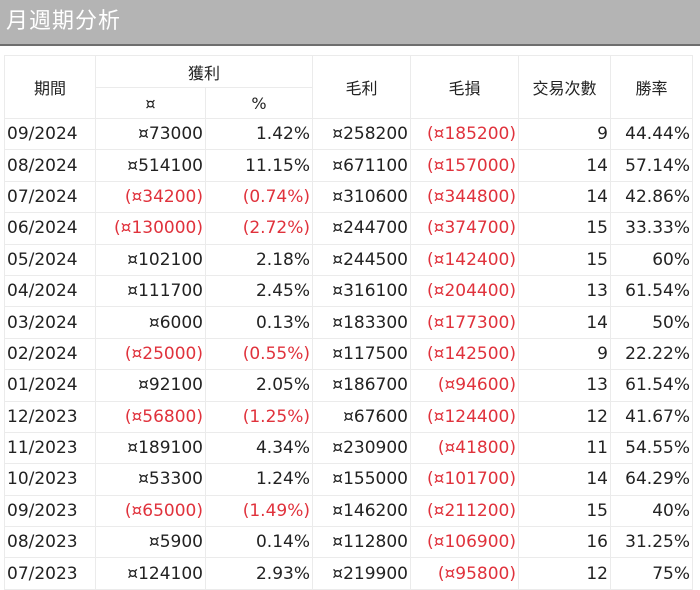 The height and width of the screenshot is (590, 700). I want to click on gross-loss-cell: (¤124400), so click(464, 416).